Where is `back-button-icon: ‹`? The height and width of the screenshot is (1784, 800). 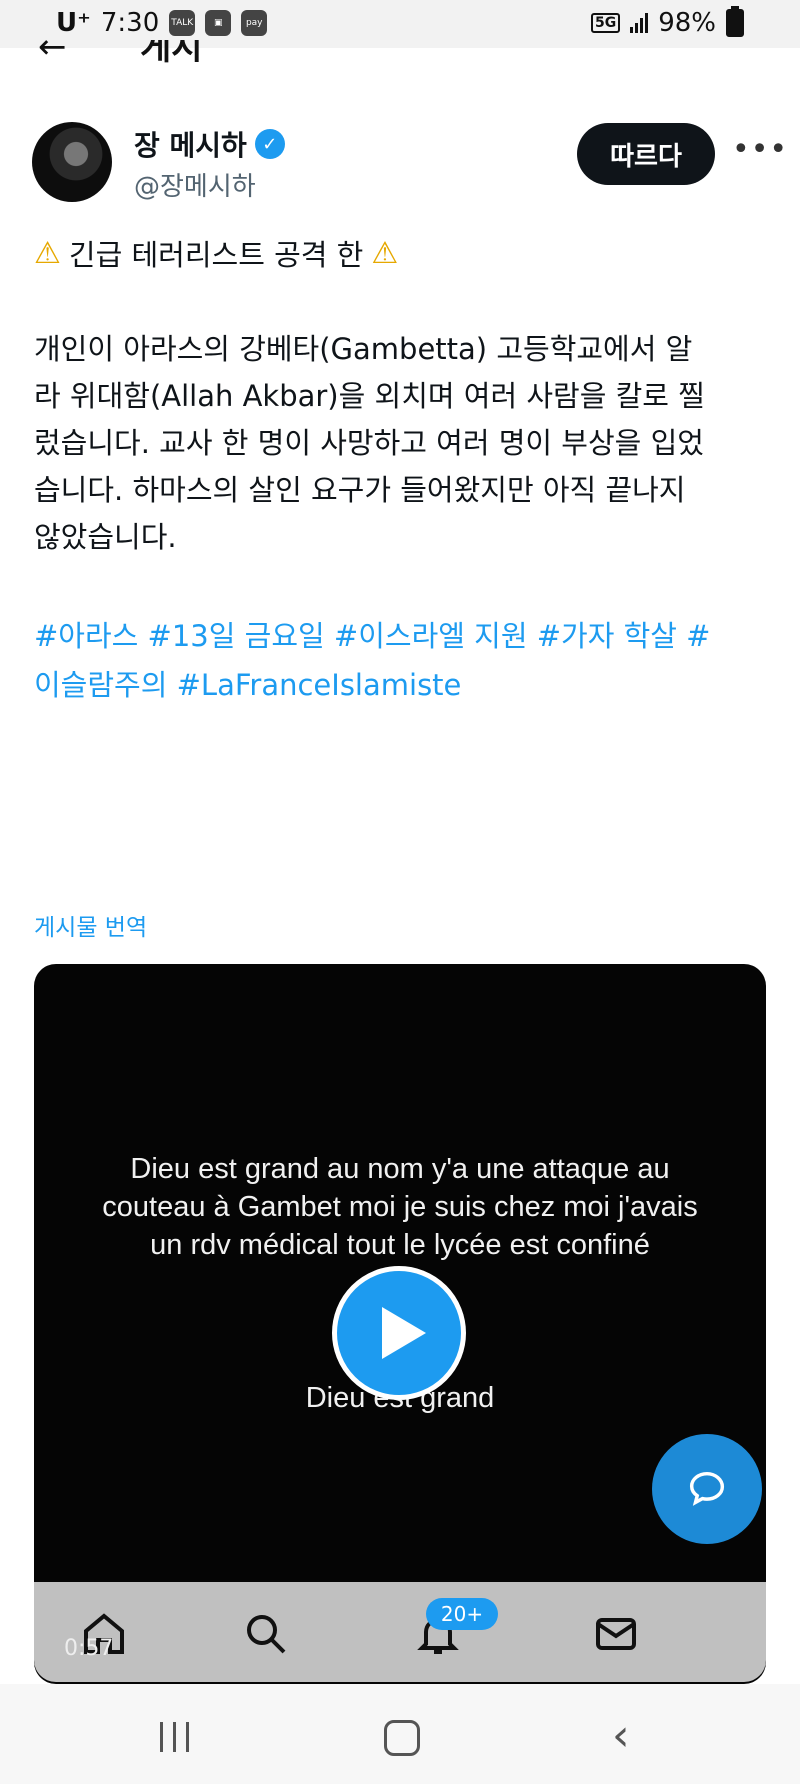
back-button-icon: ‹ is located at coordinates (621, 1735).